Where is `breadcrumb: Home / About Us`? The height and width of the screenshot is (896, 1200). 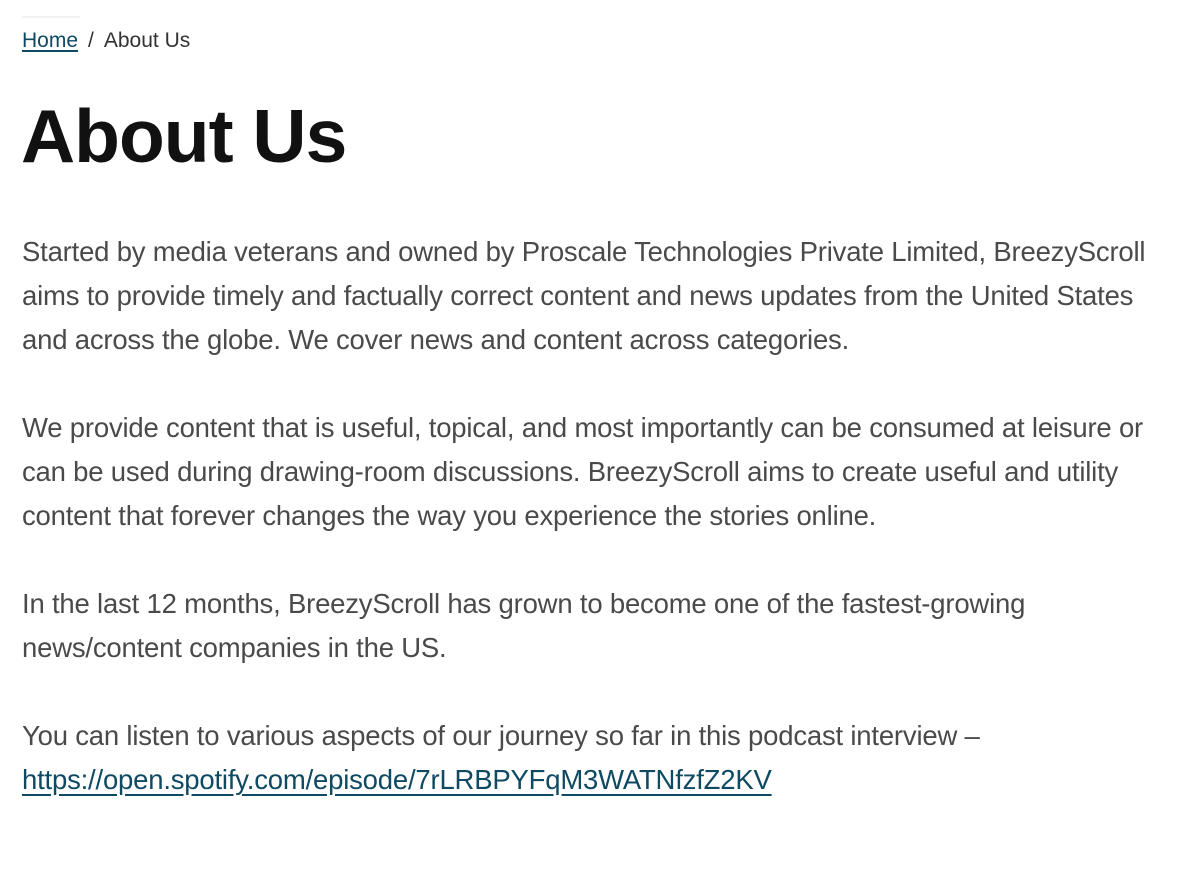 breadcrumb: Home / About Us is located at coordinates (106, 41).